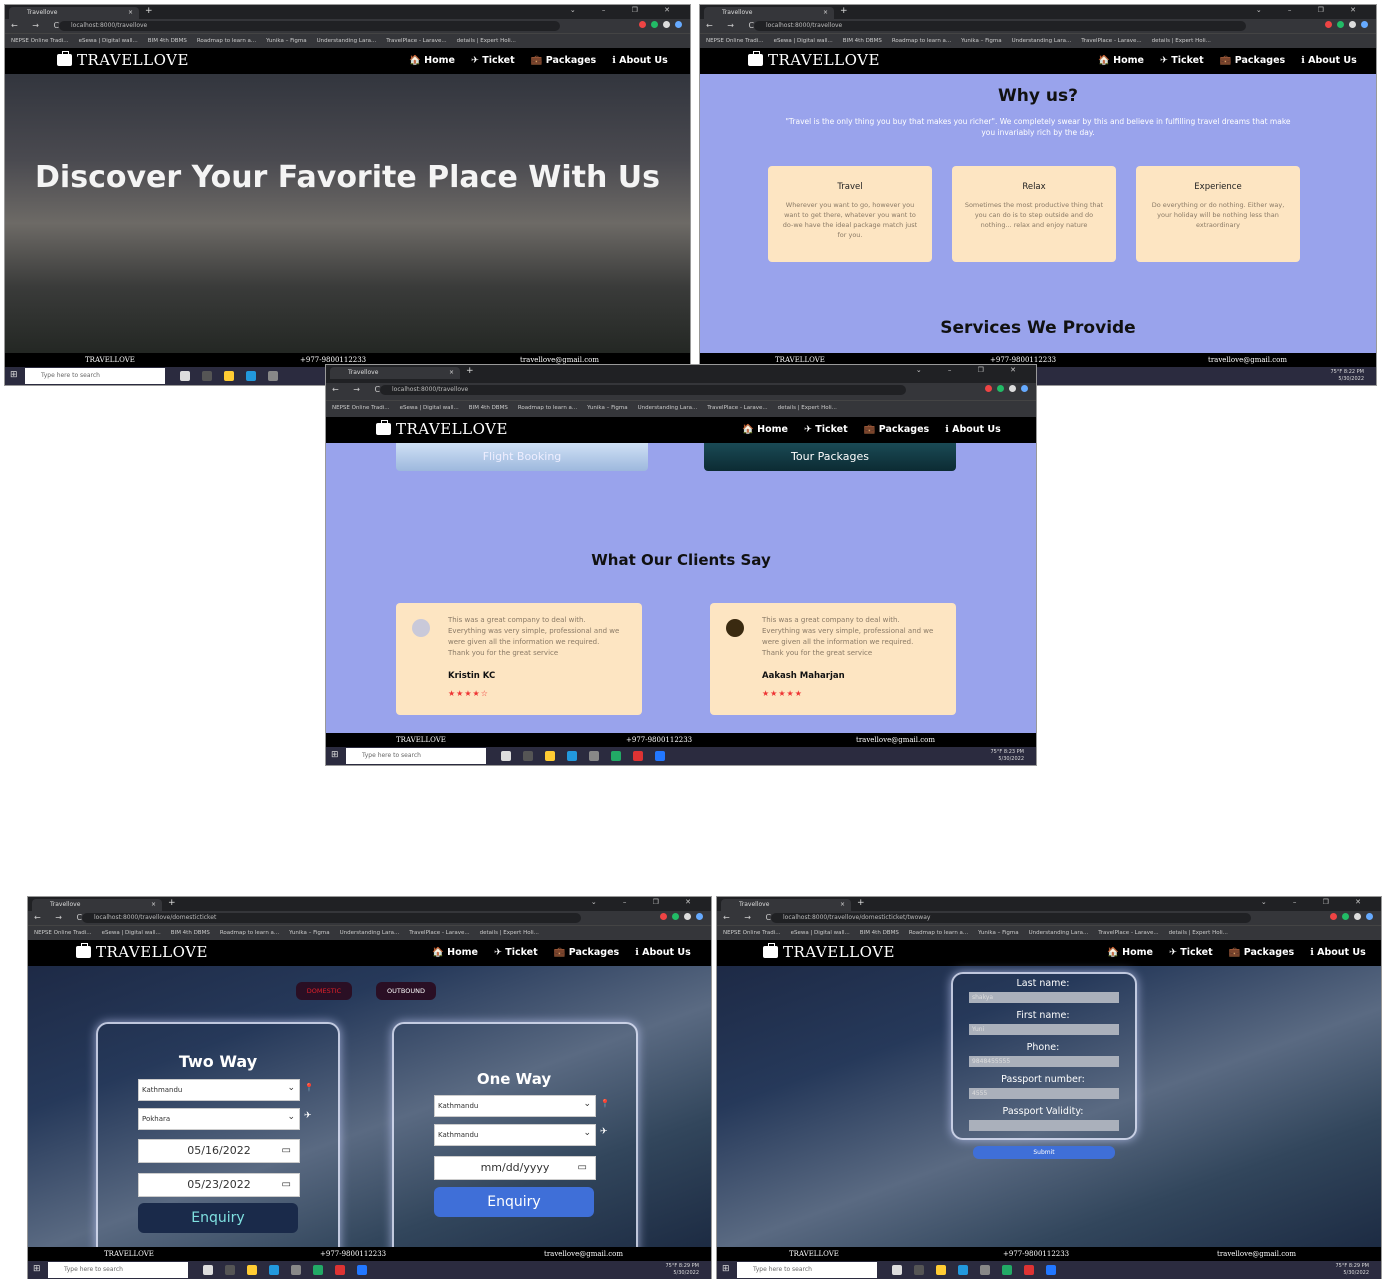  I want to click on system-tray: 75°F 8:23 PM 5/30/2022, so click(1008, 756).